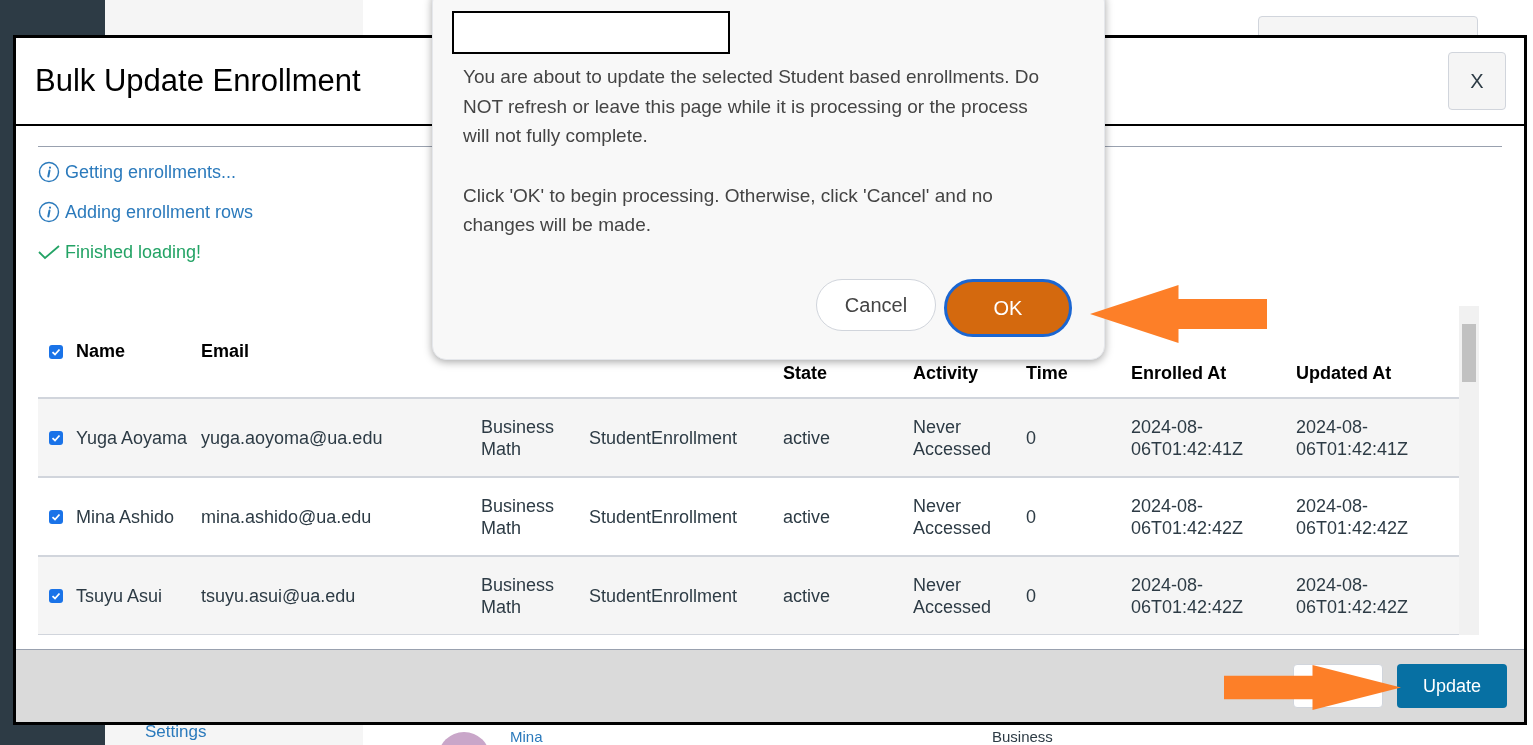 The height and width of the screenshot is (745, 1533). I want to click on course-text: Business, so click(1022, 737).